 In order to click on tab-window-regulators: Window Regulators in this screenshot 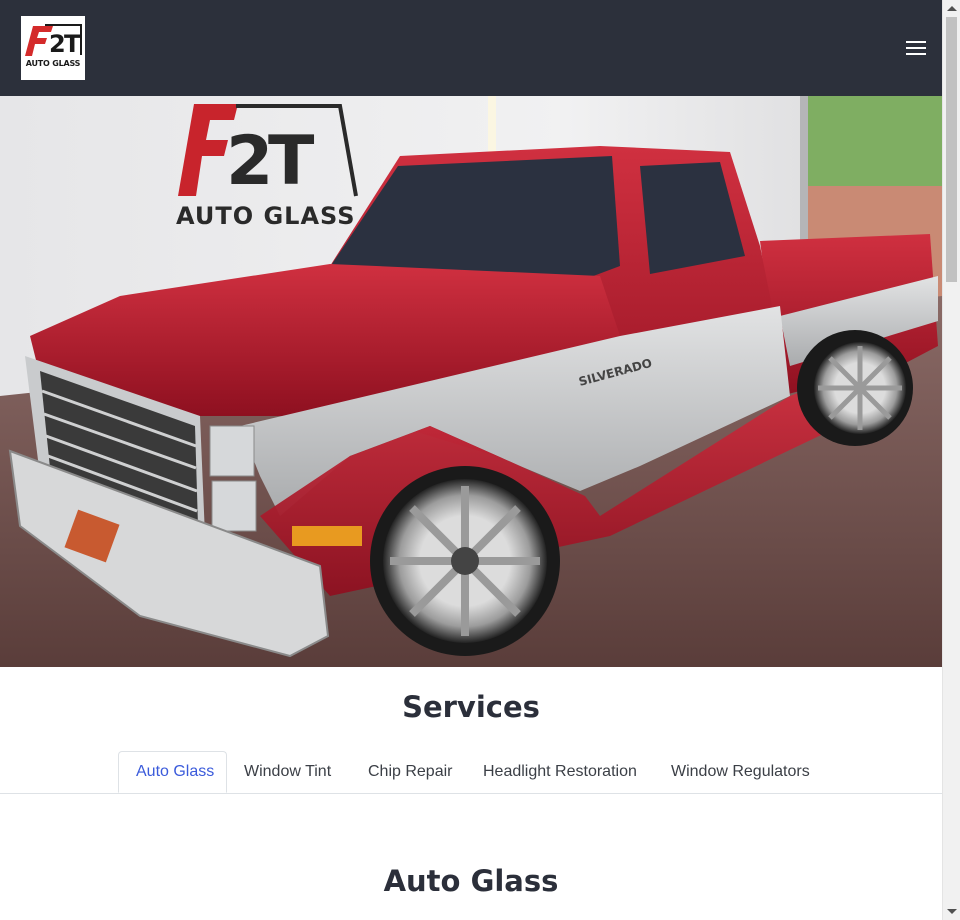, I will do `click(740, 771)`.